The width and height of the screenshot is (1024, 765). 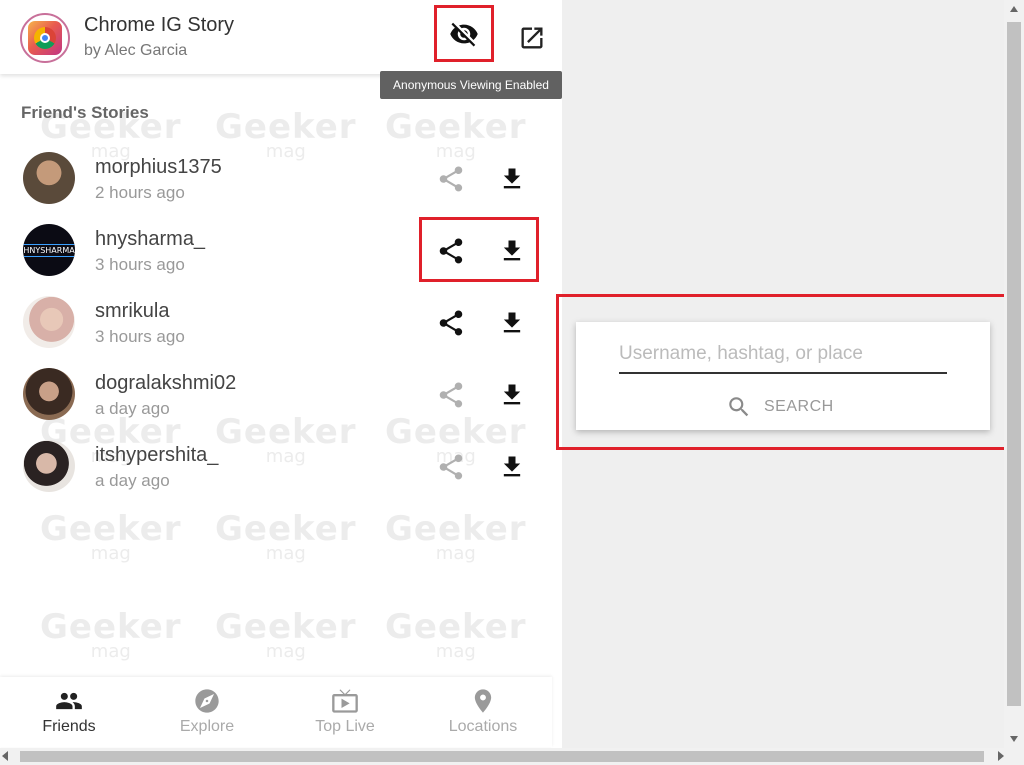 I want to click on live-tv-icon, so click(x=345, y=701).